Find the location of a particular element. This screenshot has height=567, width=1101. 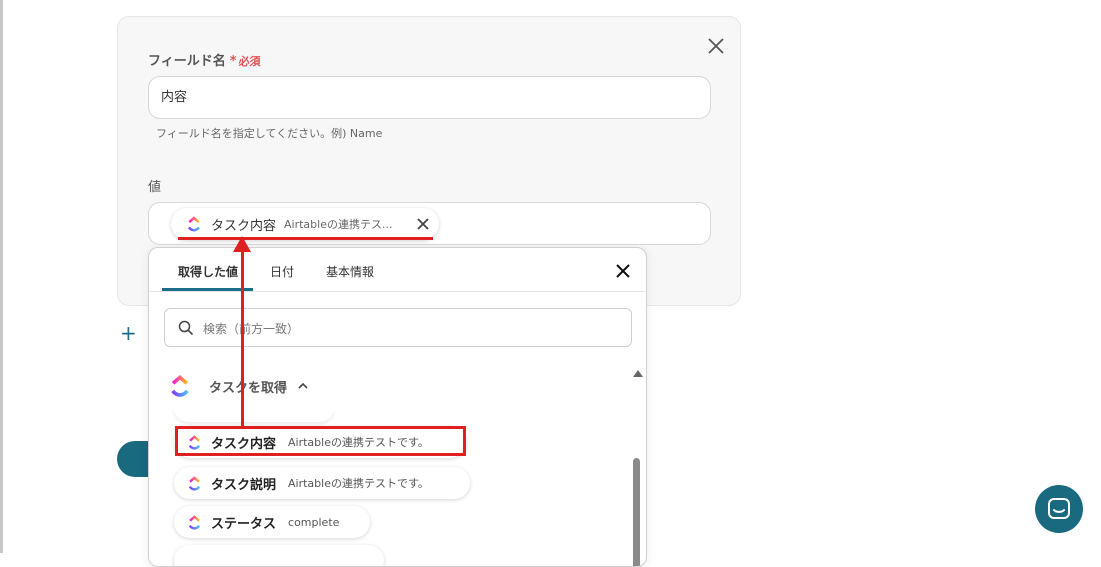

remove-chip-icon is located at coordinates (423, 224).